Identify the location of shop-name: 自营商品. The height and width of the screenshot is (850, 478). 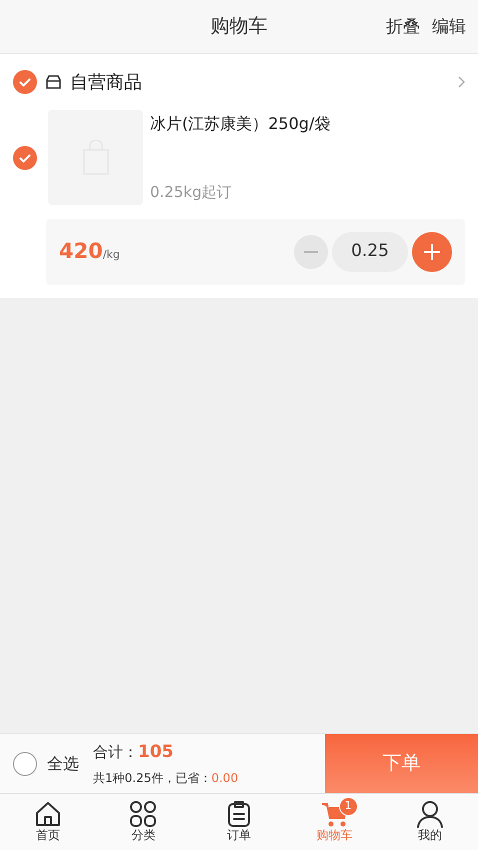
(106, 82).